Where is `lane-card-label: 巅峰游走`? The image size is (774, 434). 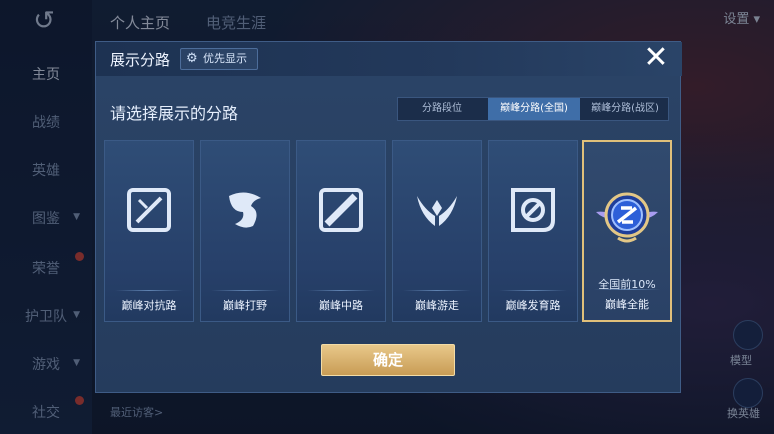 lane-card-label: 巅峰游走 is located at coordinates (437, 305).